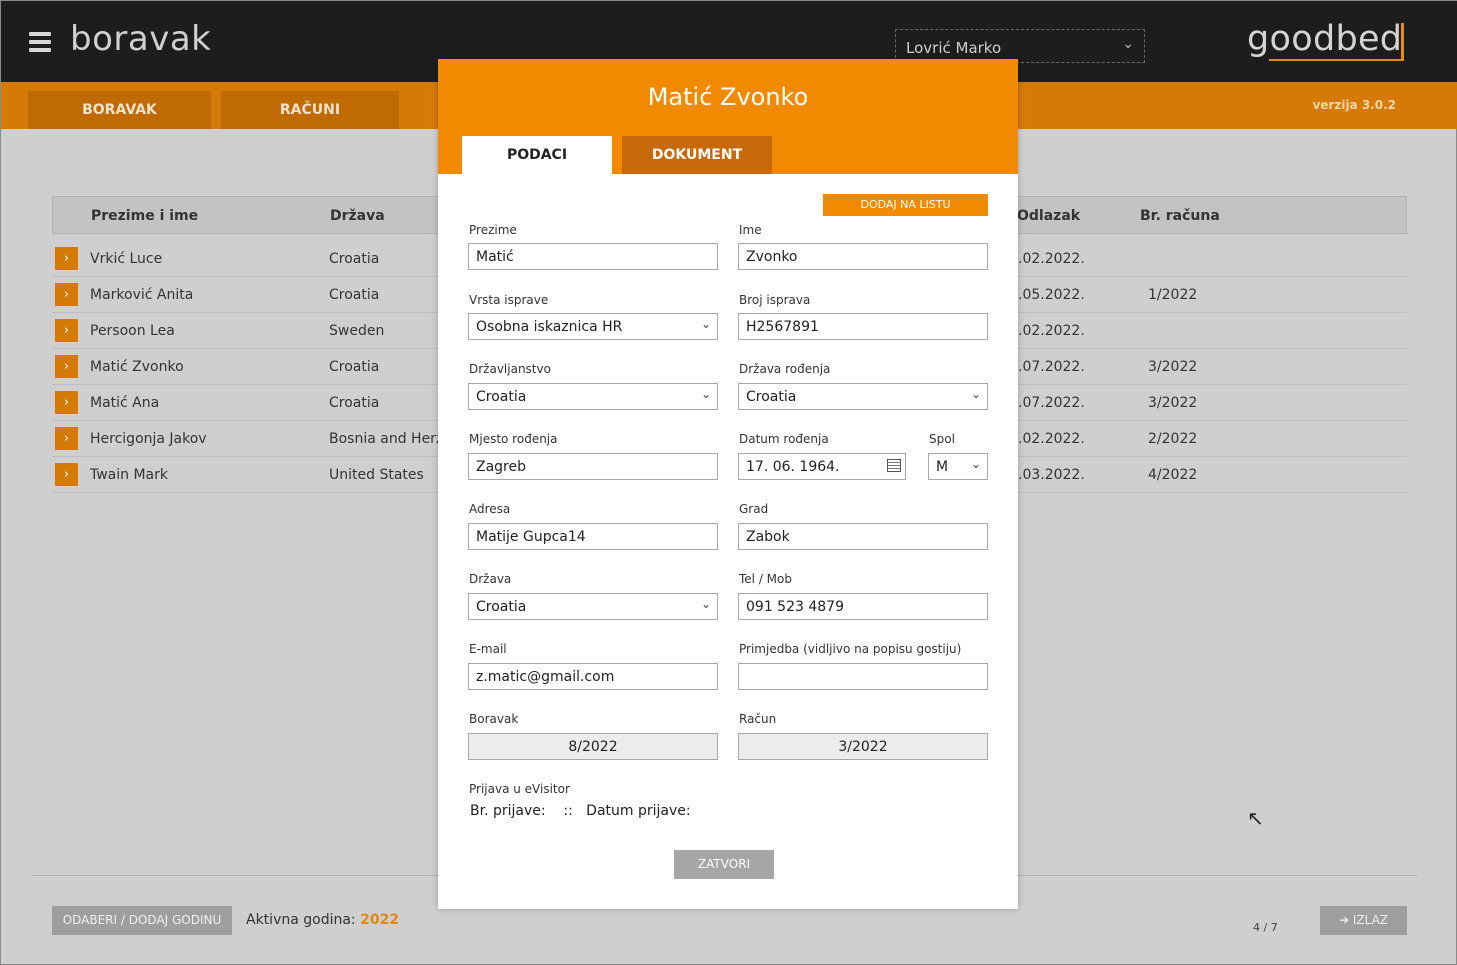 Image resolution: width=1457 pixels, height=965 pixels. Describe the element at coordinates (40, 42) in the screenshot. I see `menu-icon` at that location.